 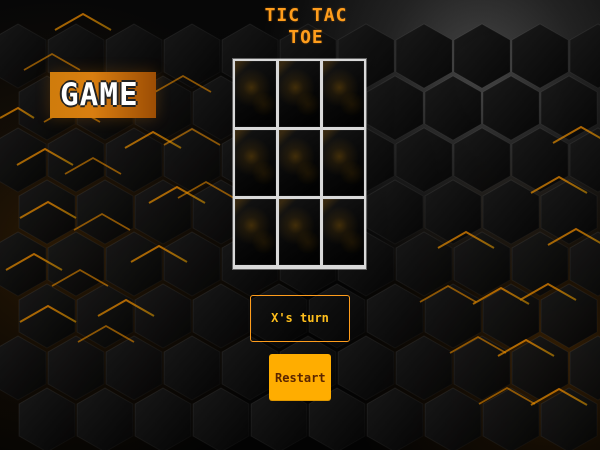 What do you see at coordinates (300, 318) in the screenshot?
I see `turn-status-text: X's turn` at bounding box center [300, 318].